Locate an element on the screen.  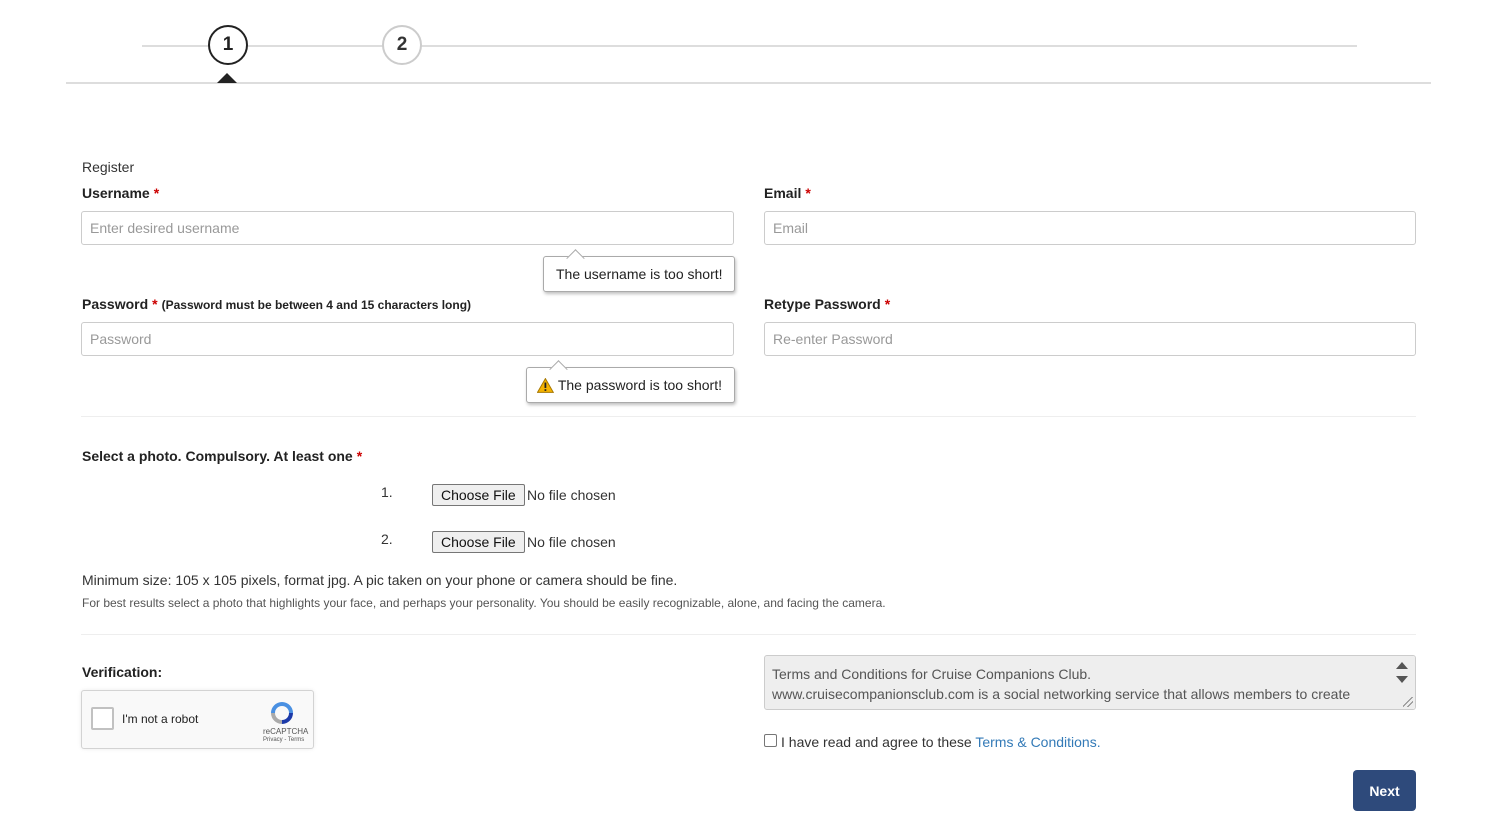
username-error-tooltip: The username is too short! is located at coordinates (639, 274).